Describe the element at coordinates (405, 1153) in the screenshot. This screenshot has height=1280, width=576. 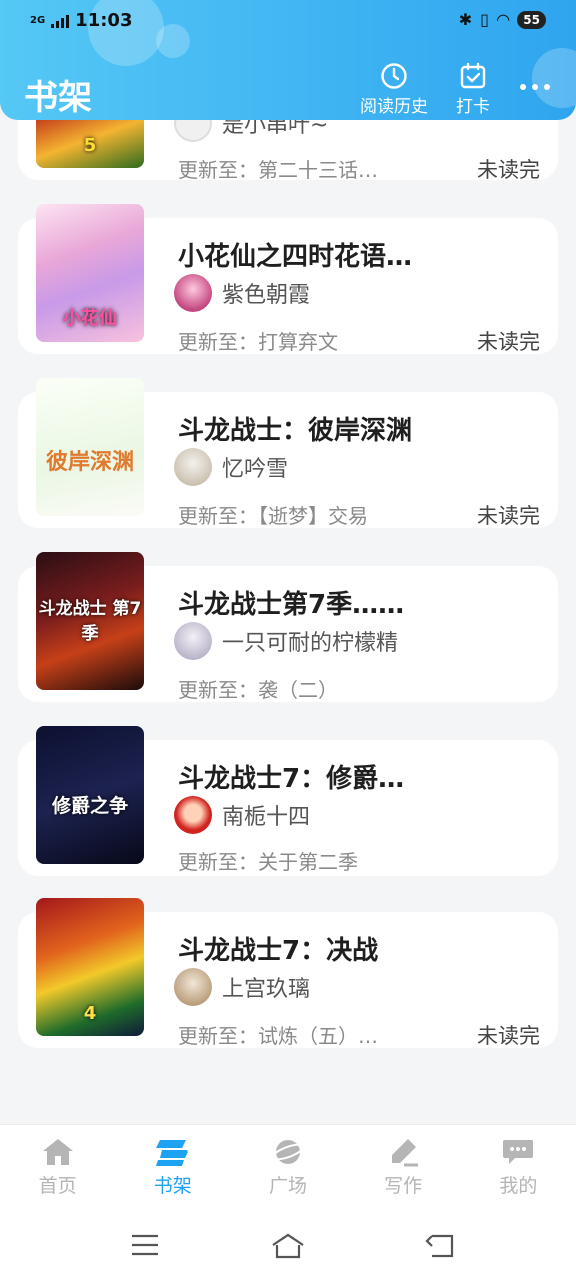
I see `pen-icon` at that location.